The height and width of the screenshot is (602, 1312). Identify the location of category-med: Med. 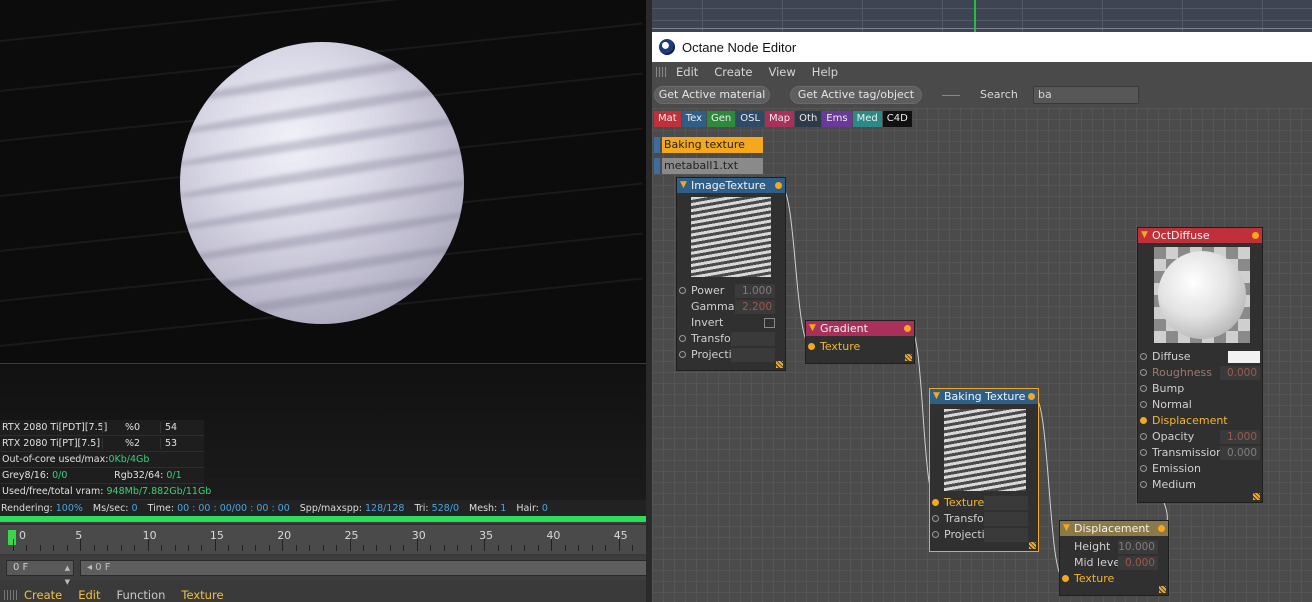
(867, 119).